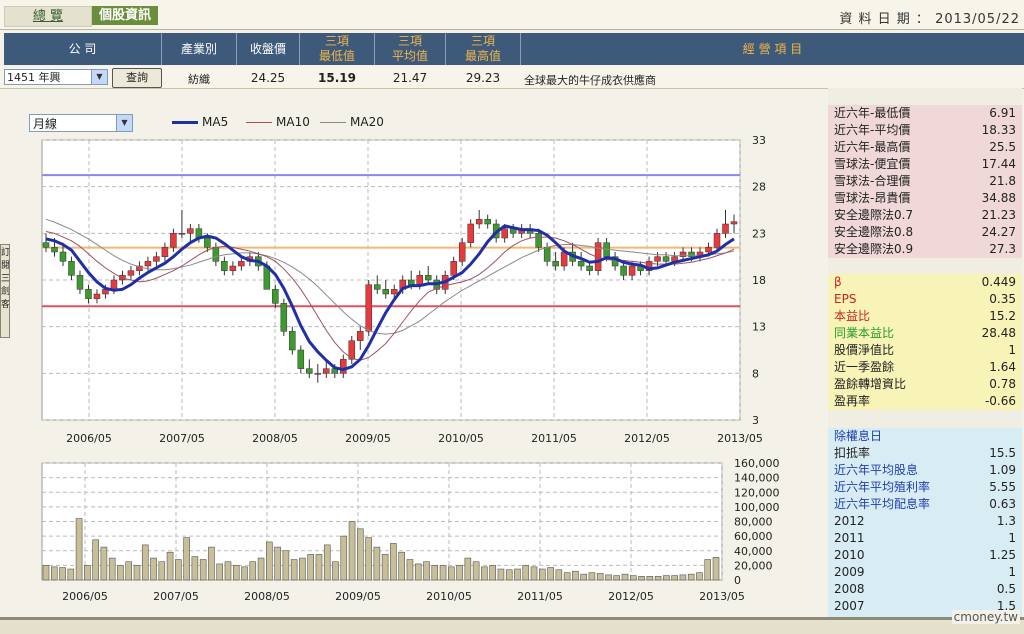 The width and height of the screenshot is (1024, 634). I want to click on panel-row-value: 0.449, so click(998, 282).